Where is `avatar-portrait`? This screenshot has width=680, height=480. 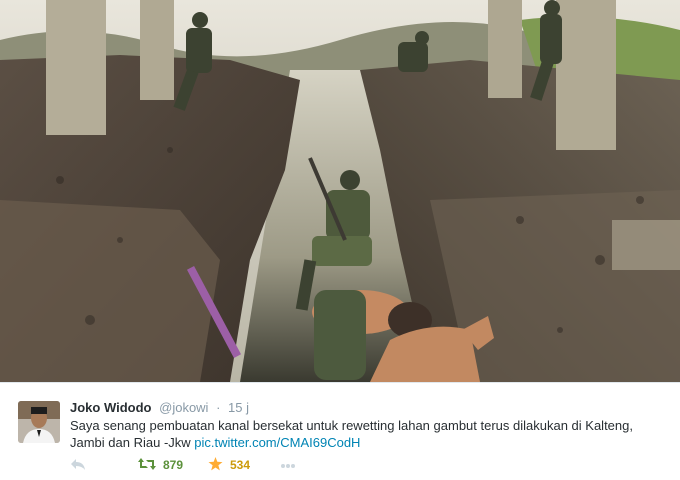
avatar-portrait is located at coordinates (39, 422).